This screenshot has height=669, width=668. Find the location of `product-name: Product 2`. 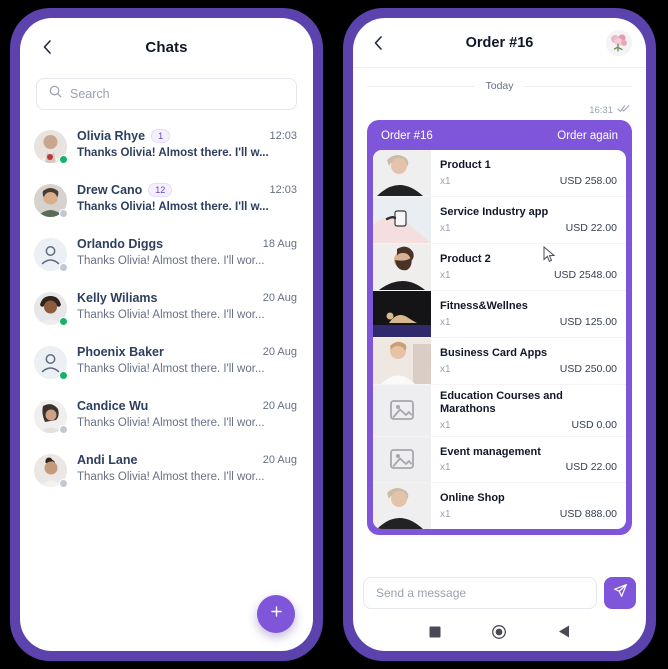

product-name: Product 2 is located at coordinates (465, 259).